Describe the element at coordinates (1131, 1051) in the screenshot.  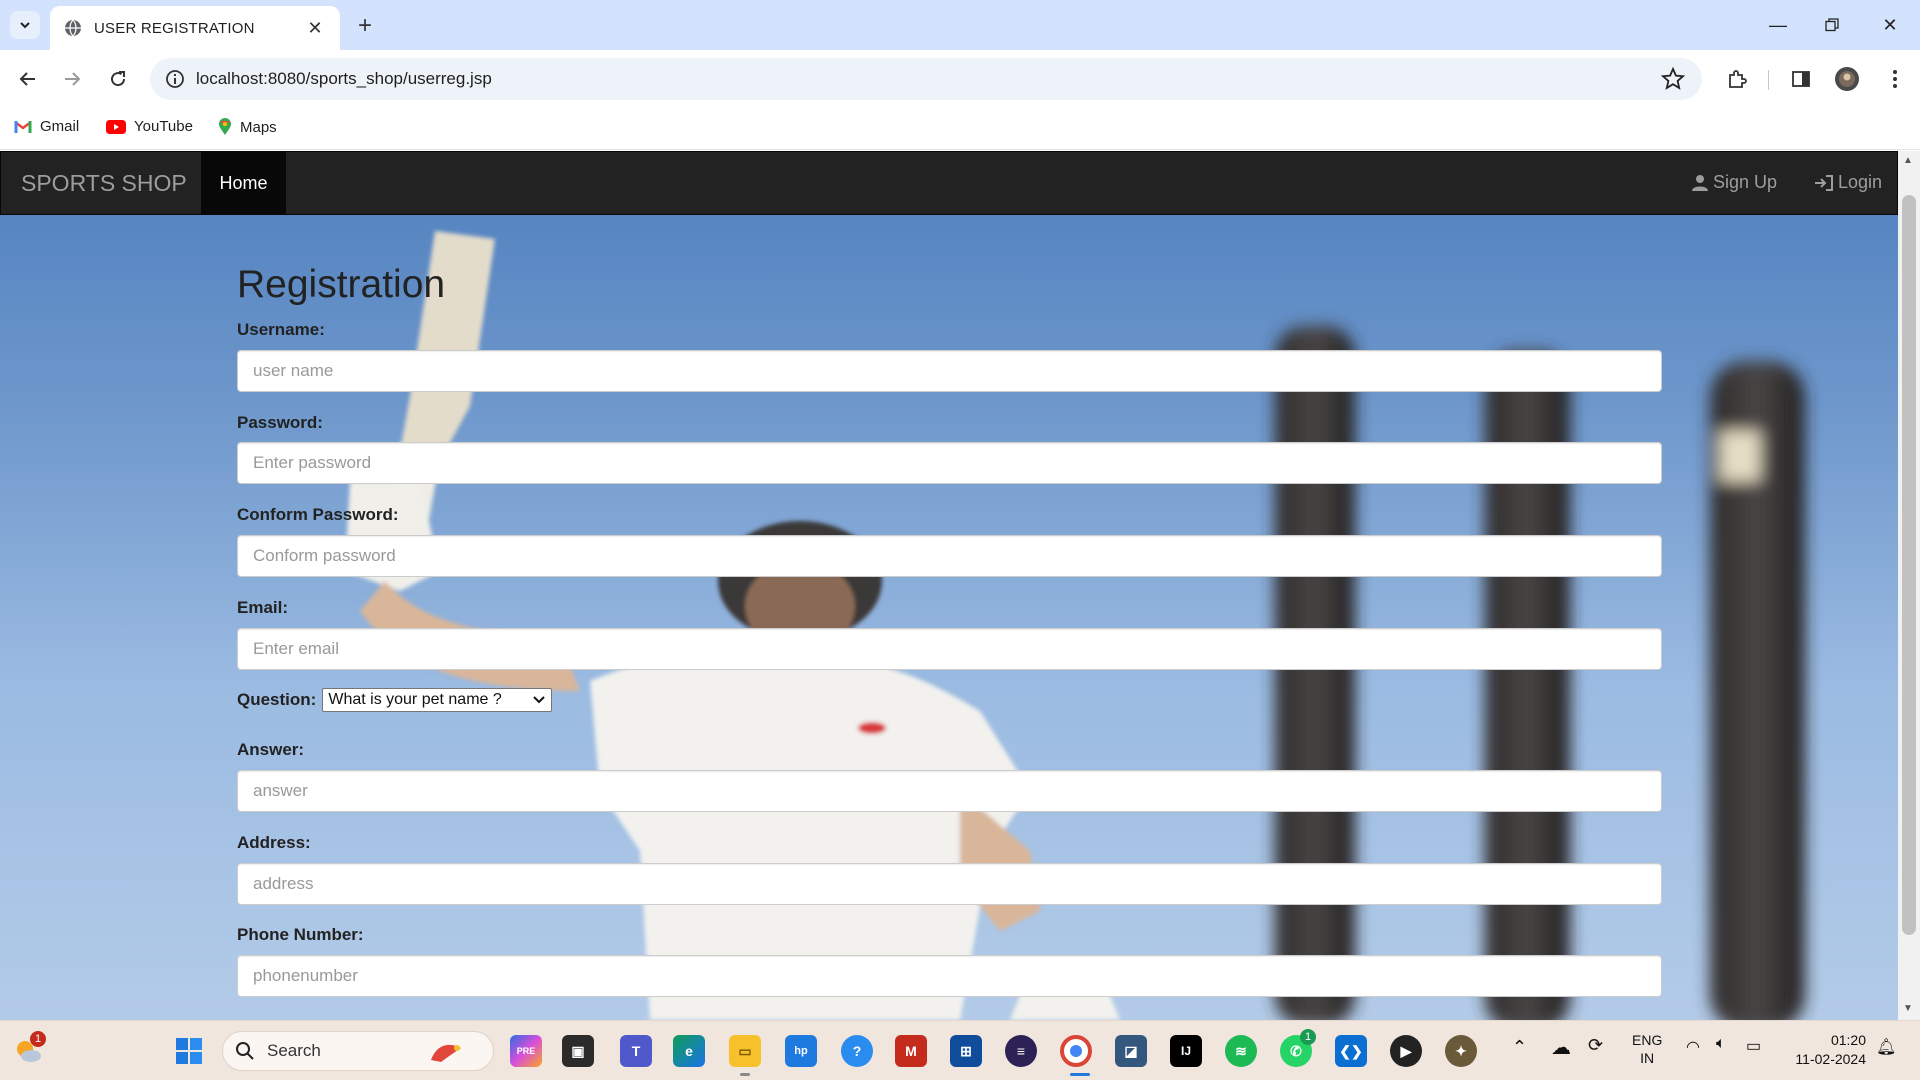
I see `mysql-workbench-app: ◪` at that location.